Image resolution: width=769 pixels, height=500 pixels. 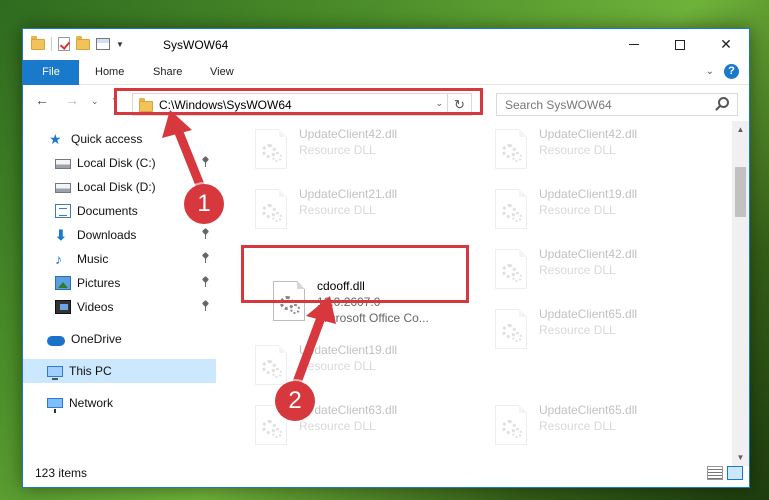 What do you see at coordinates (723, 102) in the screenshot?
I see `search-icon` at bounding box center [723, 102].